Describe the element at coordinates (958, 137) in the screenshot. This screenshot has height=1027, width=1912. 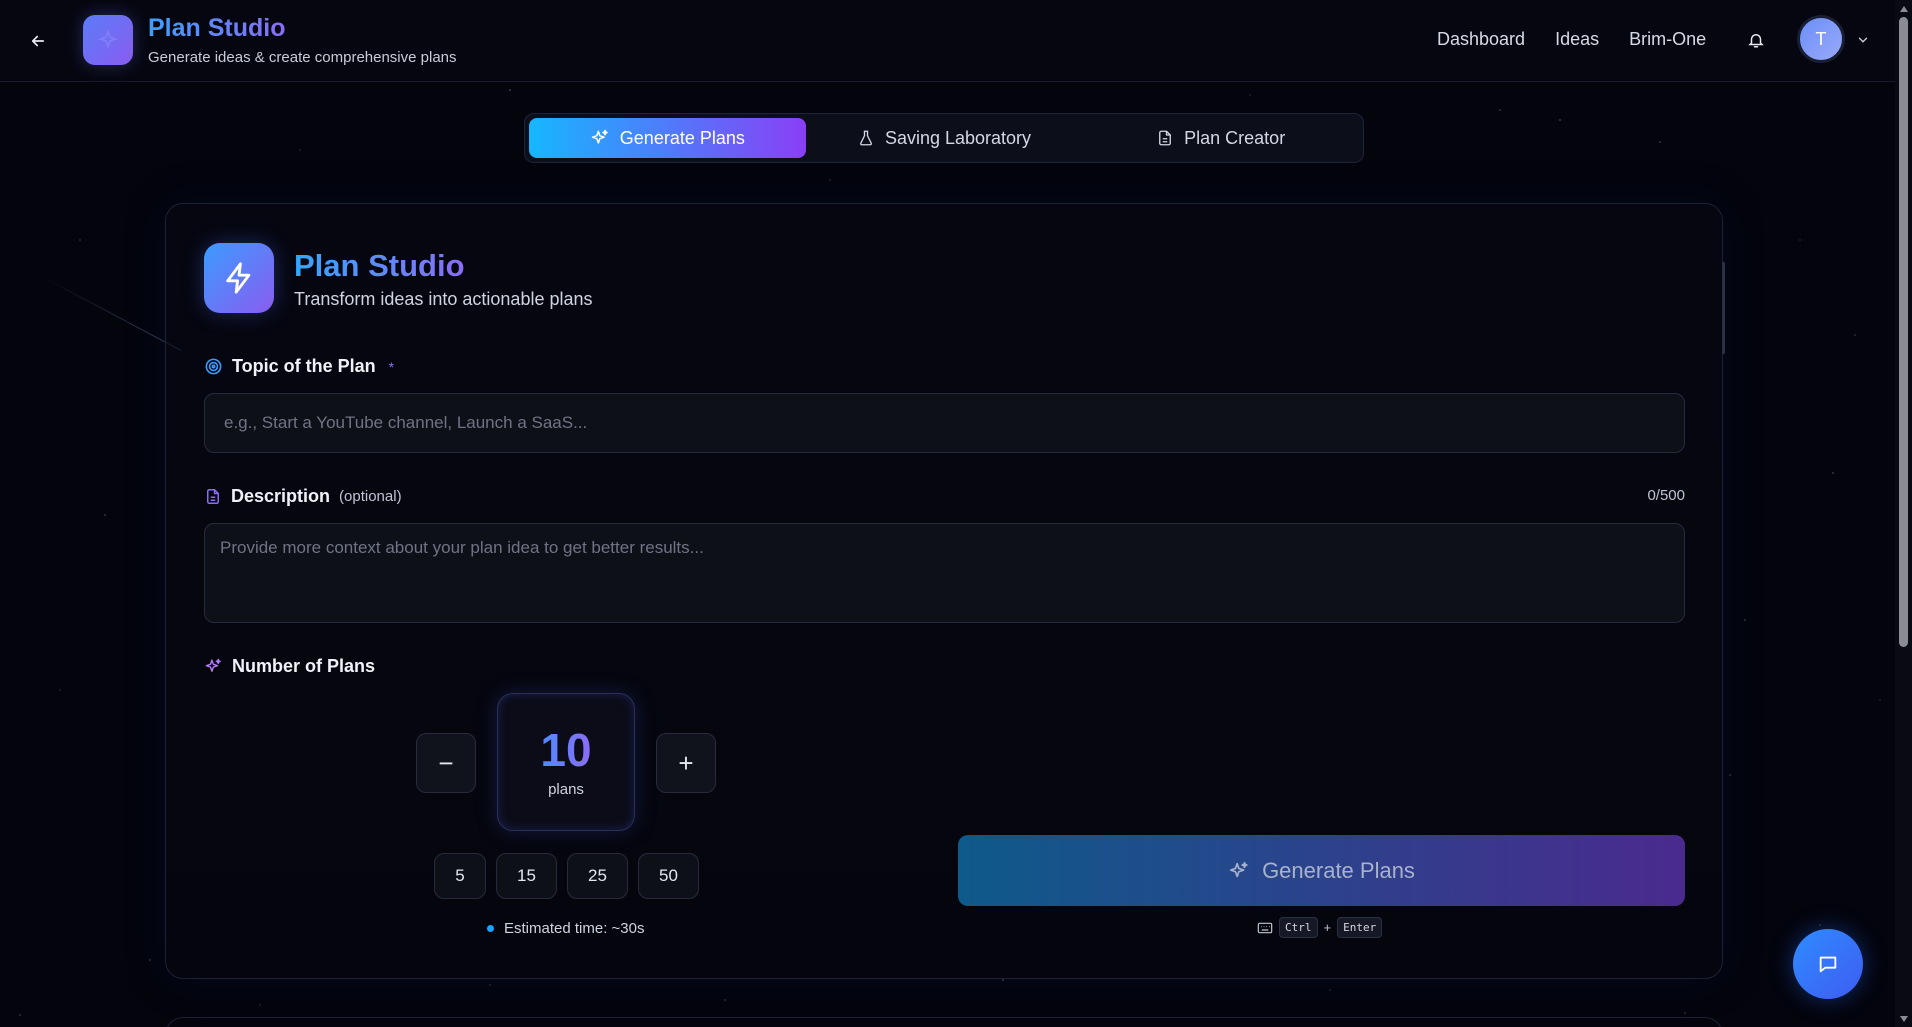
I see `tab-label: Saving Laboratory` at that location.